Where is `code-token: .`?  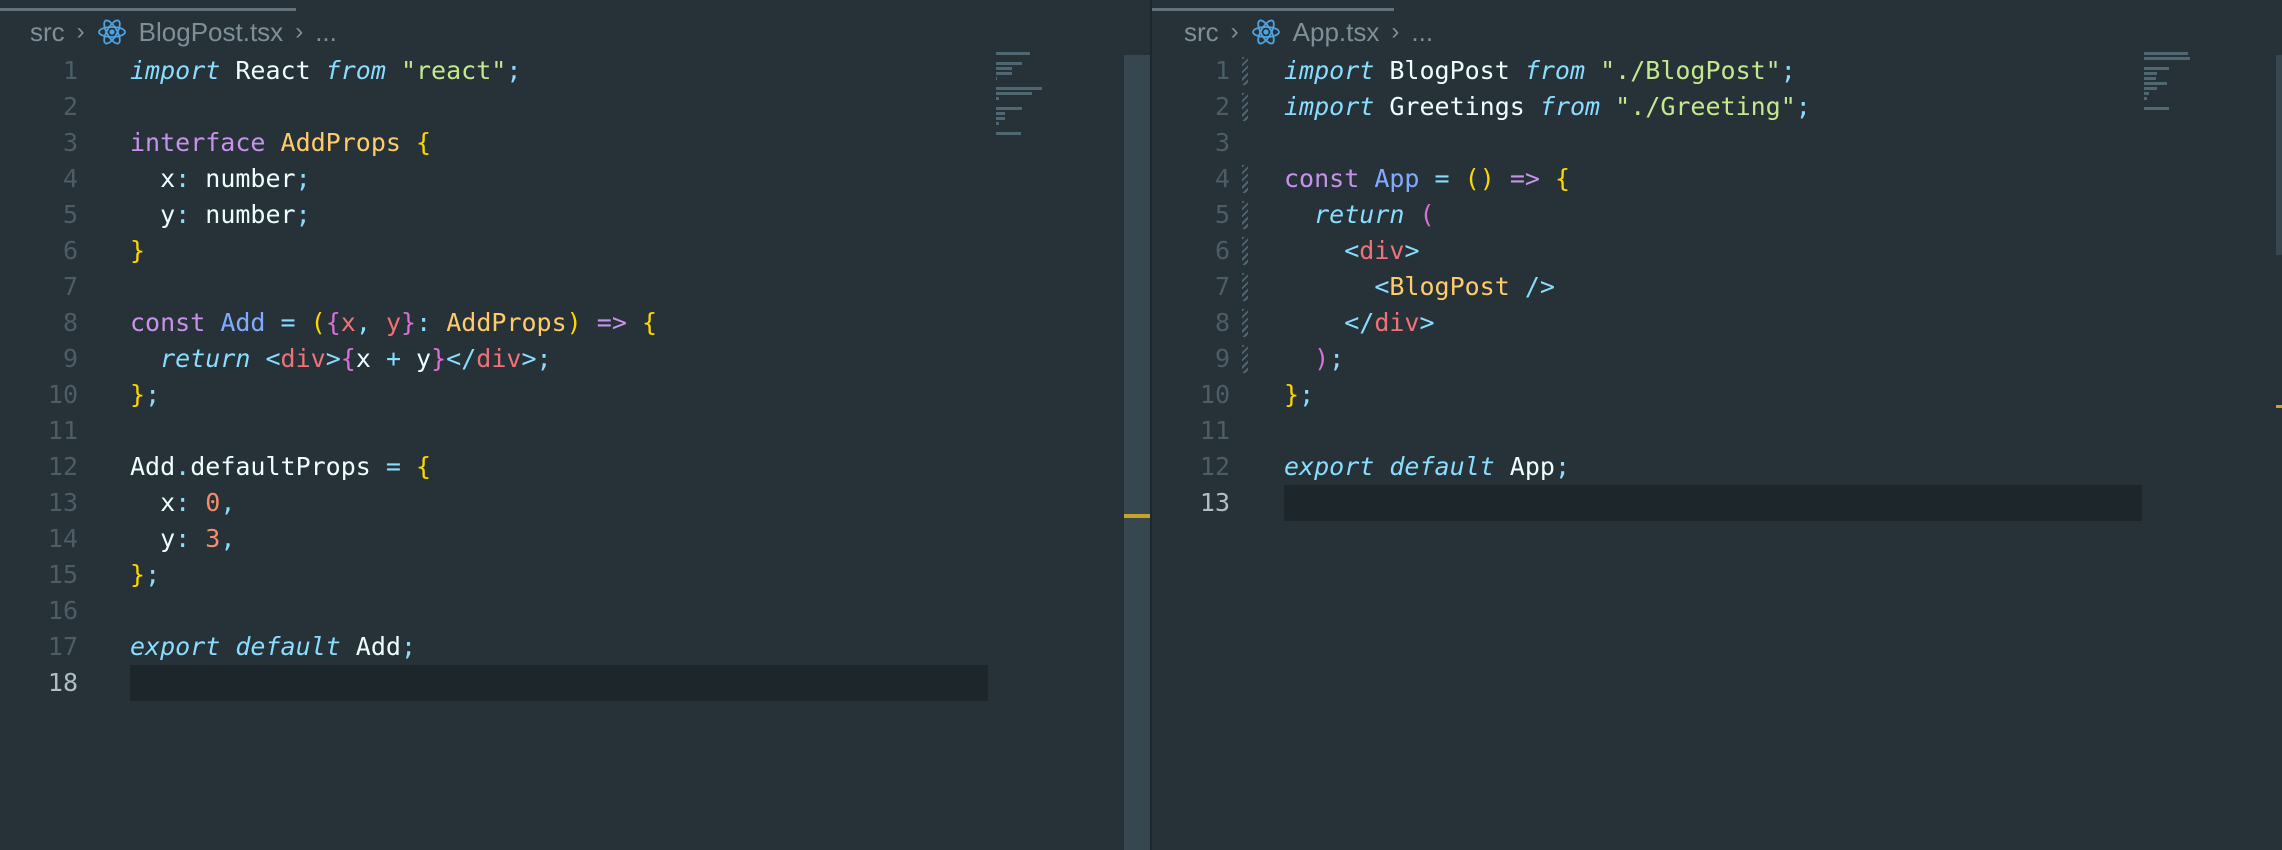
code-token: . is located at coordinates (183, 466).